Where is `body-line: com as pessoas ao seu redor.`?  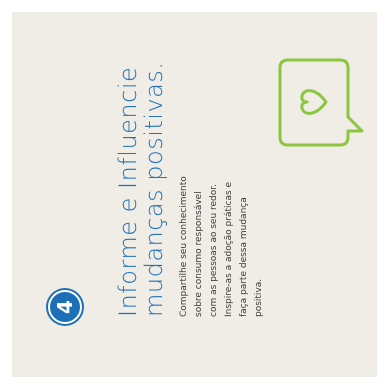
body-line: com as pessoas ao seu redor. is located at coordinates (214, 250).